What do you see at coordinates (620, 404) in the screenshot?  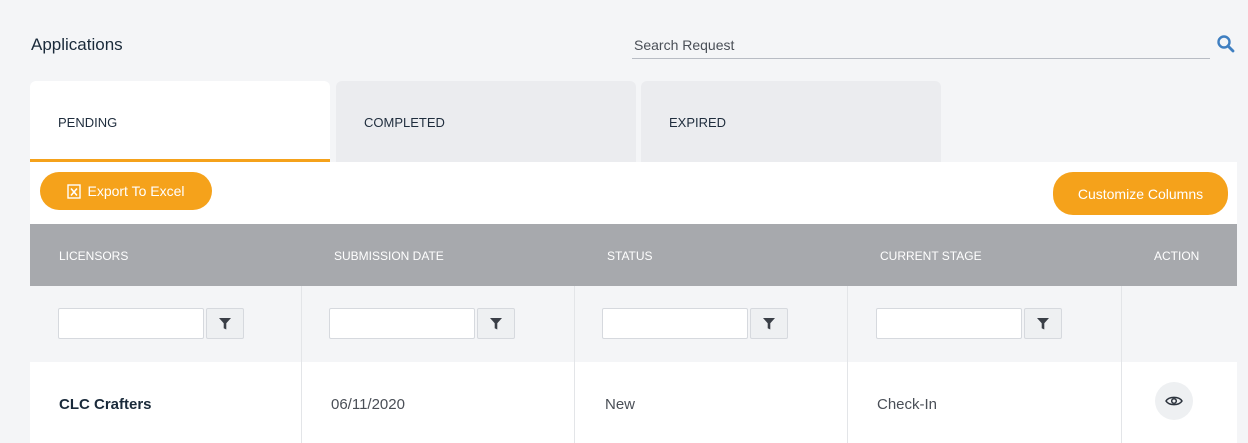 I see `status-cell: New` at bounding box center [620, 404].